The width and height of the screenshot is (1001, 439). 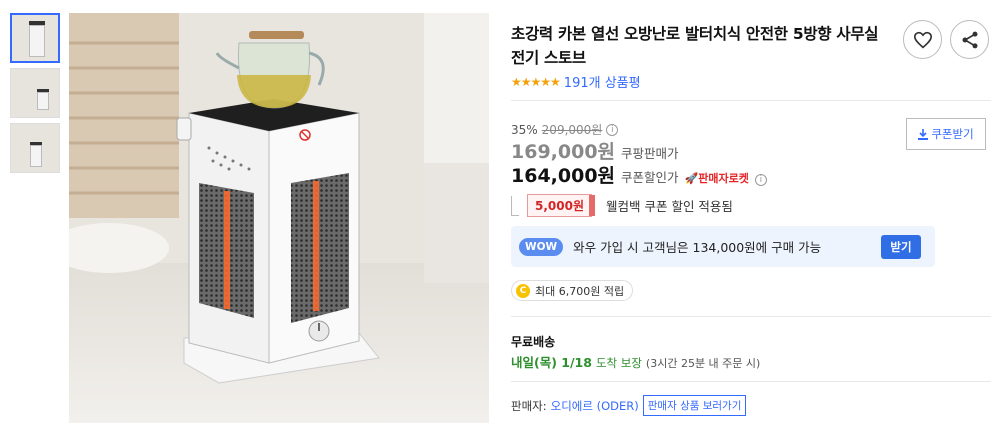 I want to click on wow-join-button: 받기, so click(x=901, y=247).